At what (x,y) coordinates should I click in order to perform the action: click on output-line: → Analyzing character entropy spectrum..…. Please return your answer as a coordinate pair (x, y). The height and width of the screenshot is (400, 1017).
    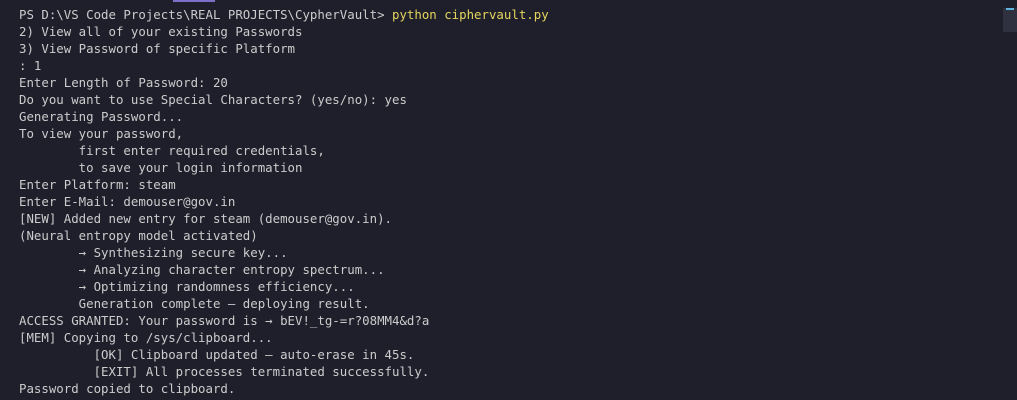
    Looking at the image, I should click on (202, 269).